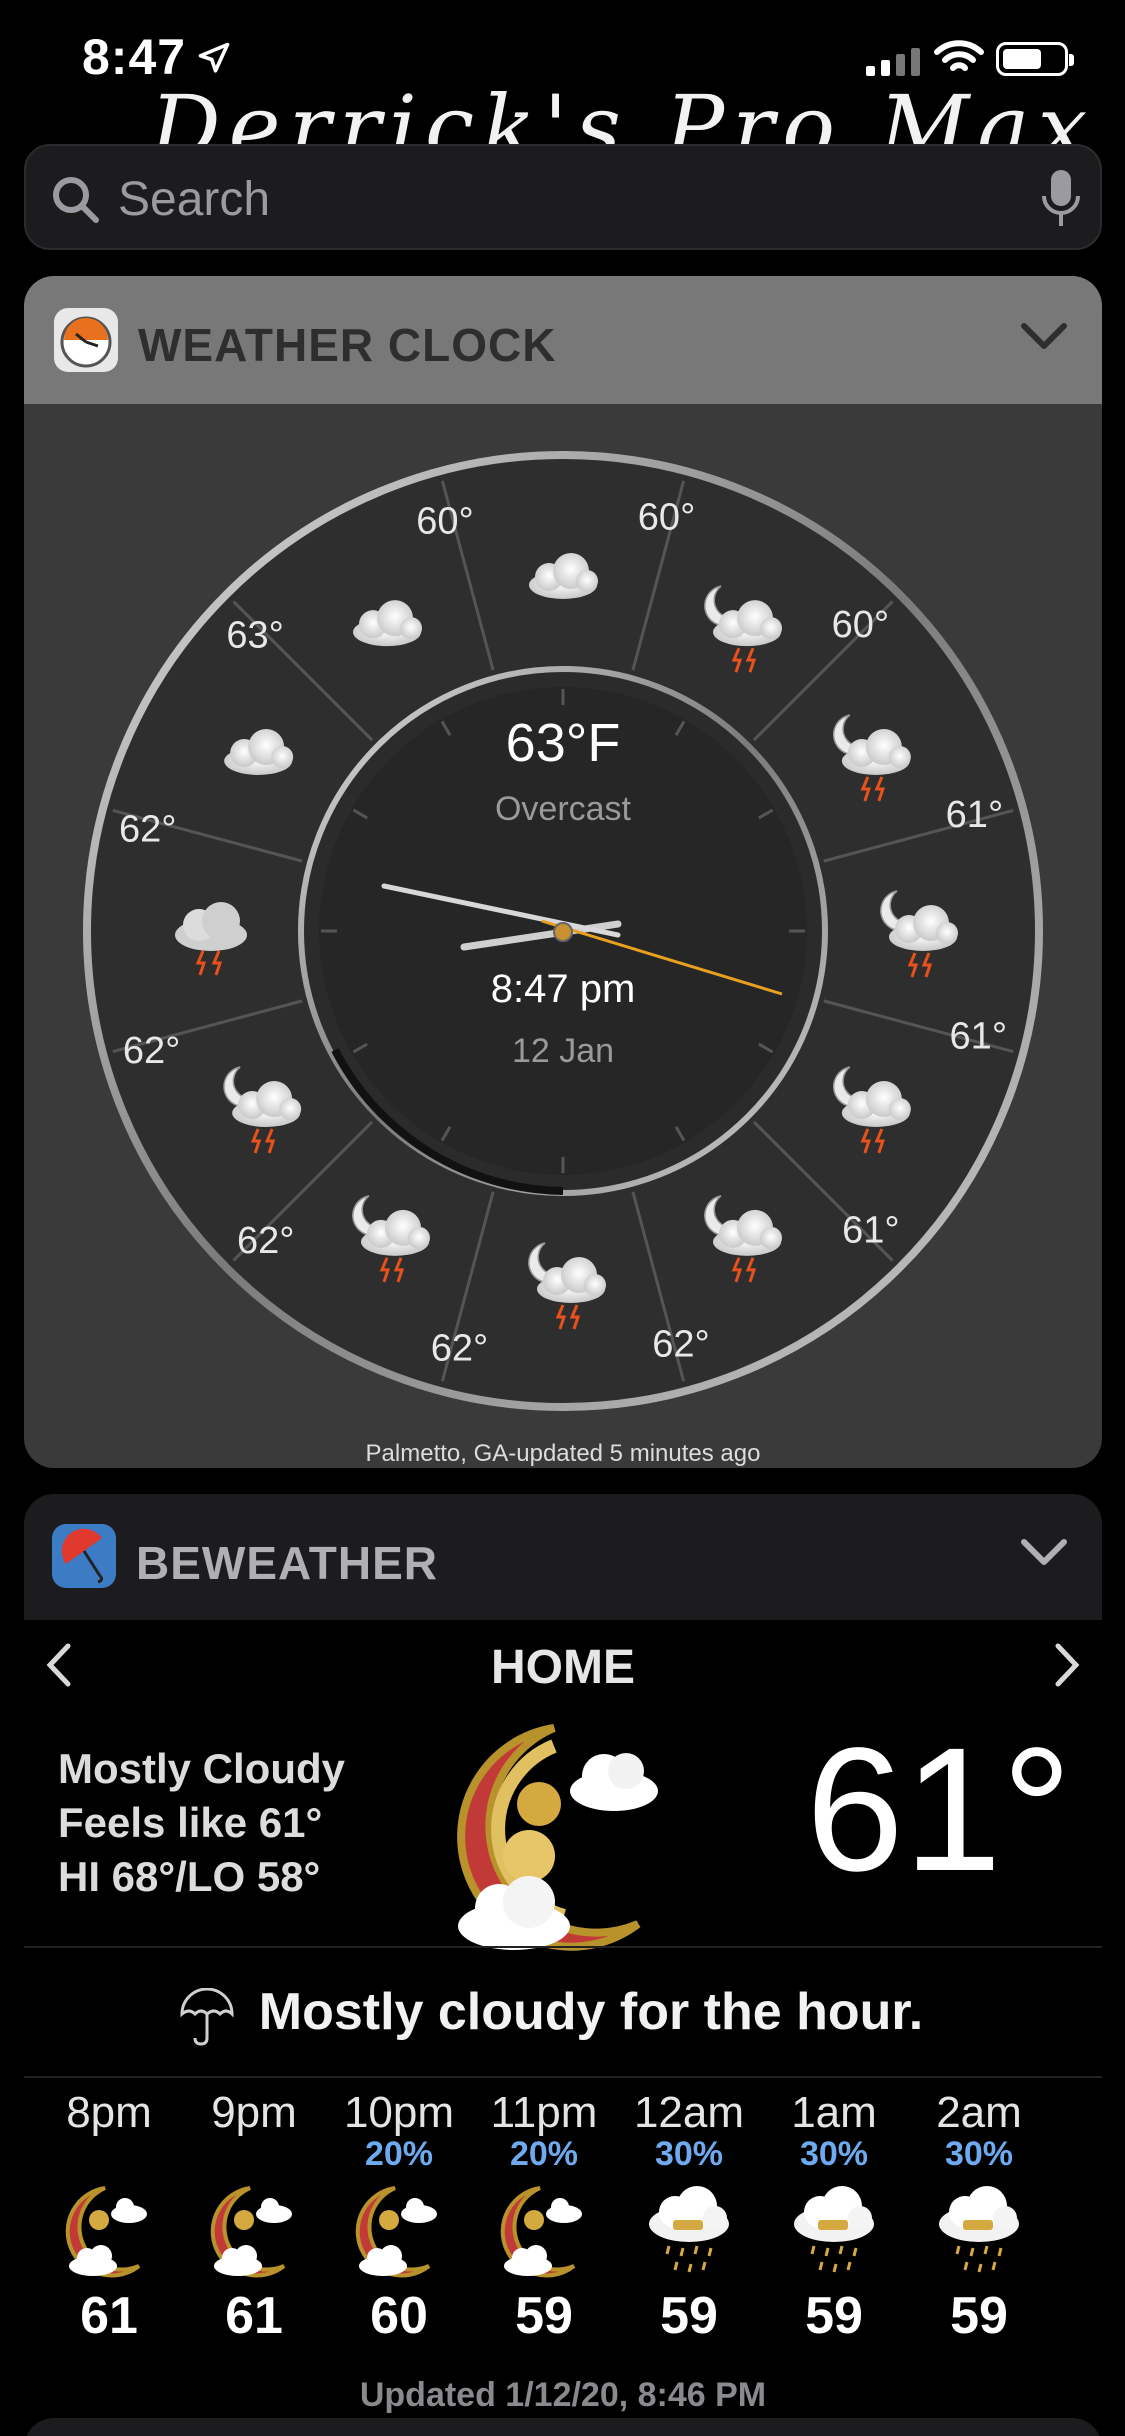 This screenshot has height=2436, width=1125. What do you see at coordinates (190, 1822) in the screenshot?
I see `feels-like: Feels like 61°` at bounding box center [190, 1822].